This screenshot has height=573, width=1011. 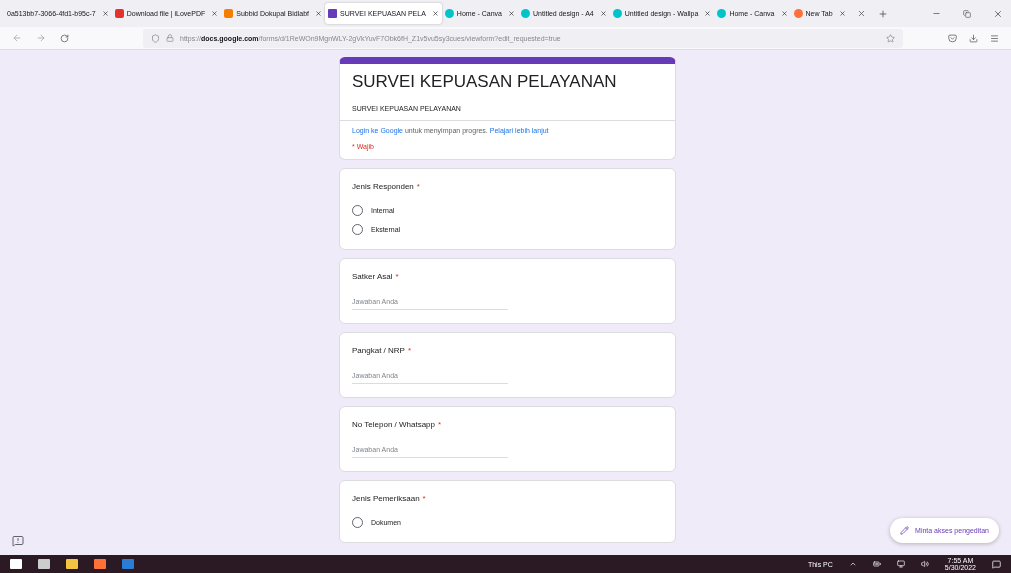 I want to click on bookmark-star-icon, so click(x=890, y=38).